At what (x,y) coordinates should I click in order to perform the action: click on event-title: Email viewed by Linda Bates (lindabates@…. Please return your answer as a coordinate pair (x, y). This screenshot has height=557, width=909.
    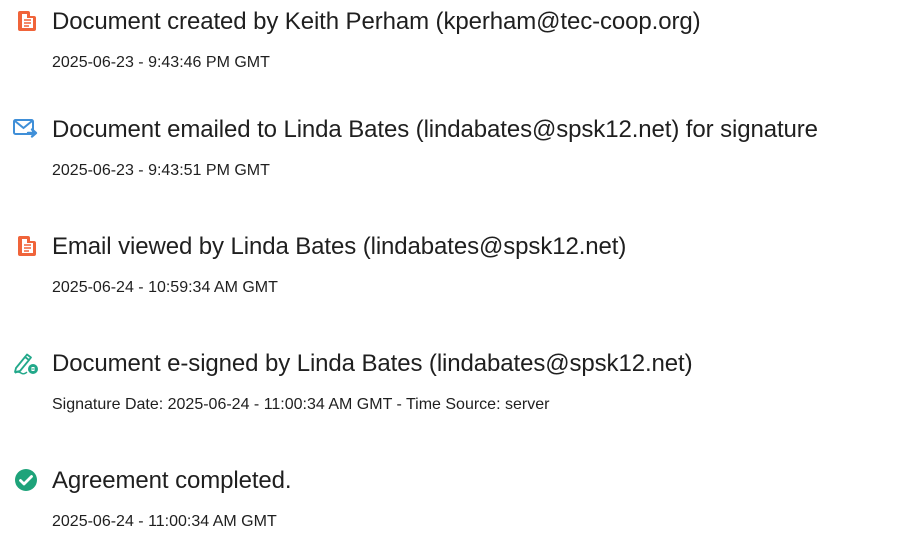
    Looking at the image, I should click on (339, 246).